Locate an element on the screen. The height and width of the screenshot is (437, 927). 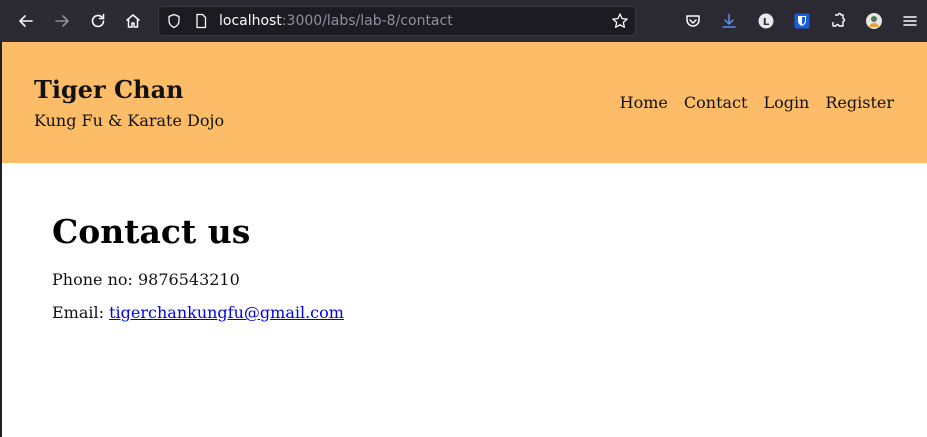
page-title: Contact us is located at coordinates (151, 231).